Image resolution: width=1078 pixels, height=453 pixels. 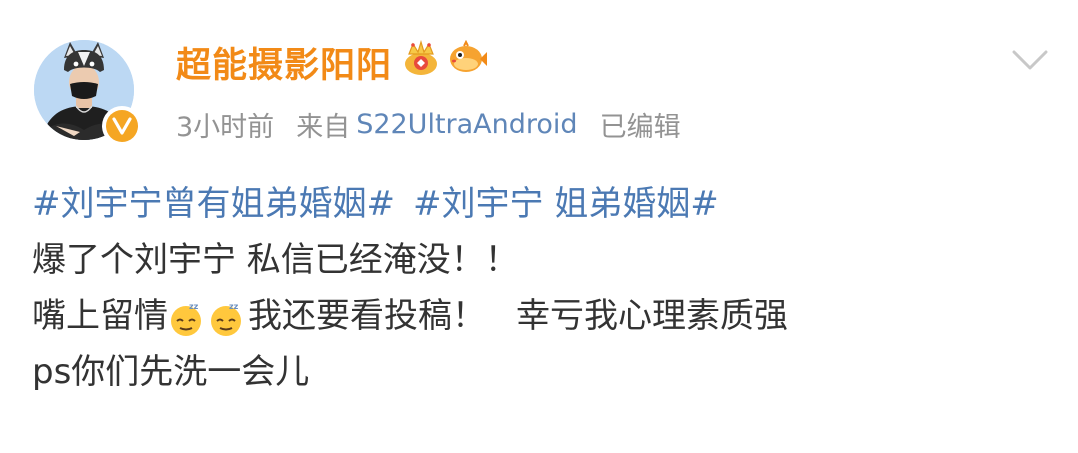 I want to click on post-text-line: 爆了个刘宇宁 私信已经淹没！！, so click(x=542, y=260).